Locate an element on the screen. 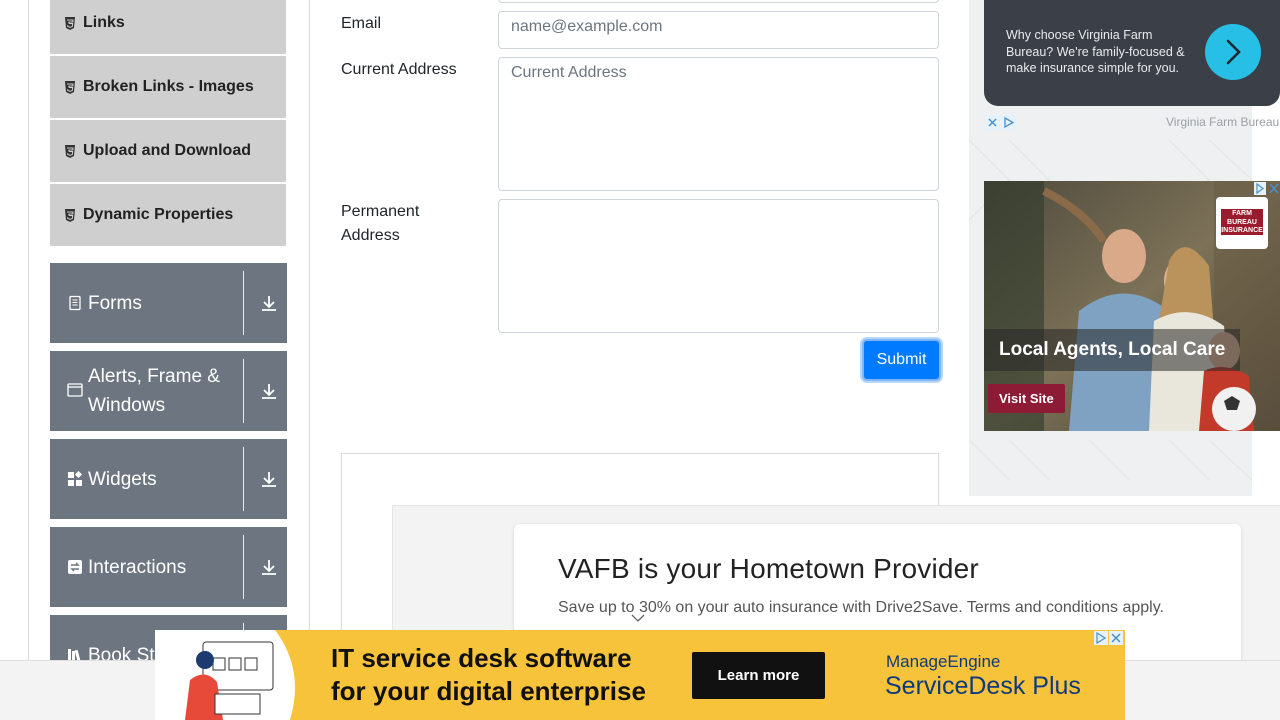  window-icon is located at coordinates (75, 390).